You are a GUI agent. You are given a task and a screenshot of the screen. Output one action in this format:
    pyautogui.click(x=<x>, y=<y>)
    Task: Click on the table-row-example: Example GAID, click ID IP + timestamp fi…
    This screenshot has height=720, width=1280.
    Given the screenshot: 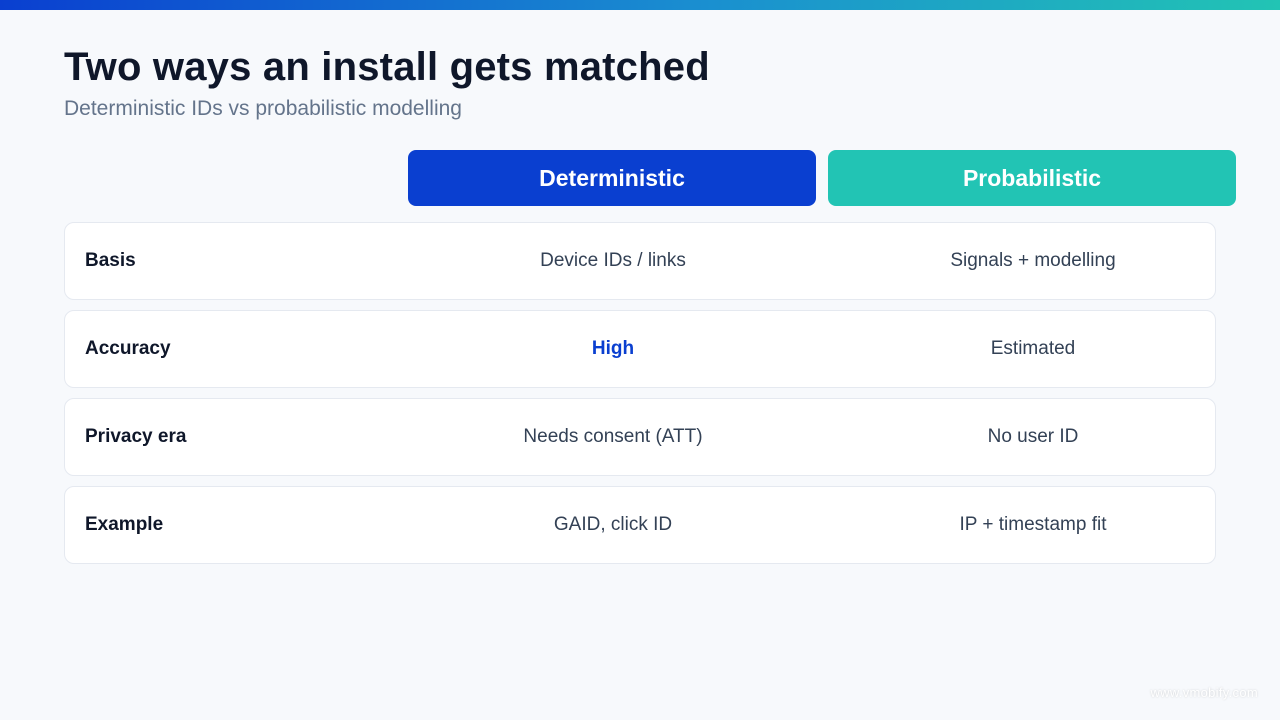 What is the action you would take?
    pyautogui.click(x=640, y=525)
    